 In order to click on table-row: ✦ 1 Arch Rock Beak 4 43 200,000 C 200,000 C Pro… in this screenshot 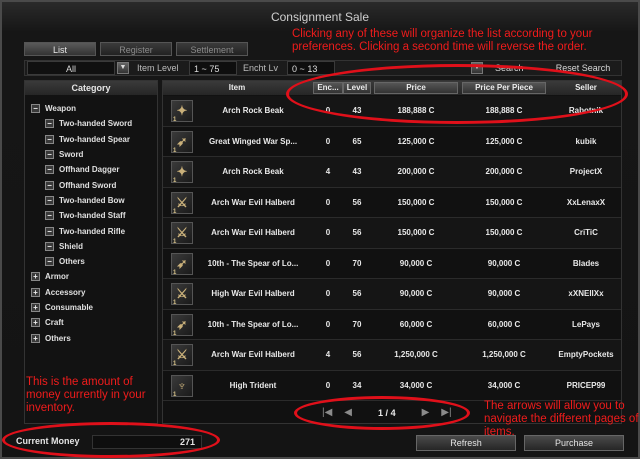, I will do `click(392, 172)`.